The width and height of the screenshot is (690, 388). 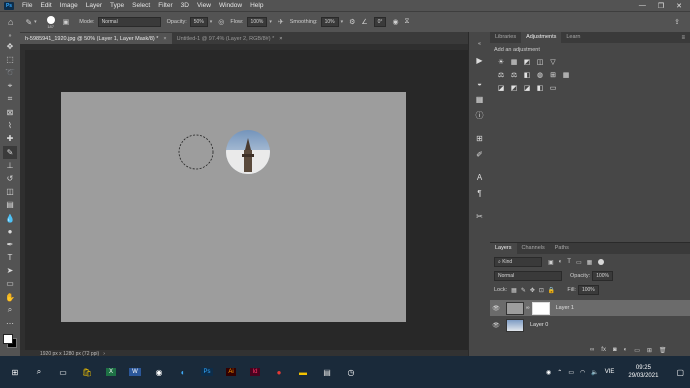 What do you see at coordinates (10, 204) in the screenshot?
I see `gradient-tool-icon: ▤` at bounding box center [10, 204].